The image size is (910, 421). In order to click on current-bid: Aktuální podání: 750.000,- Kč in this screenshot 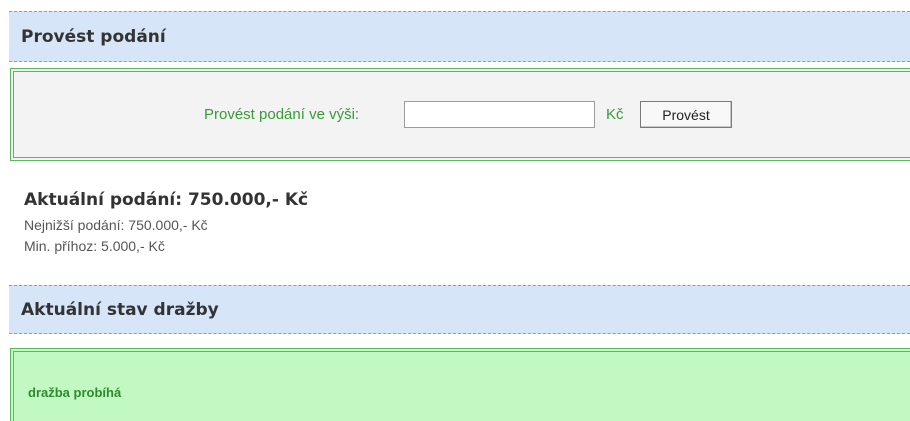, I will do `click(166, 200)`.